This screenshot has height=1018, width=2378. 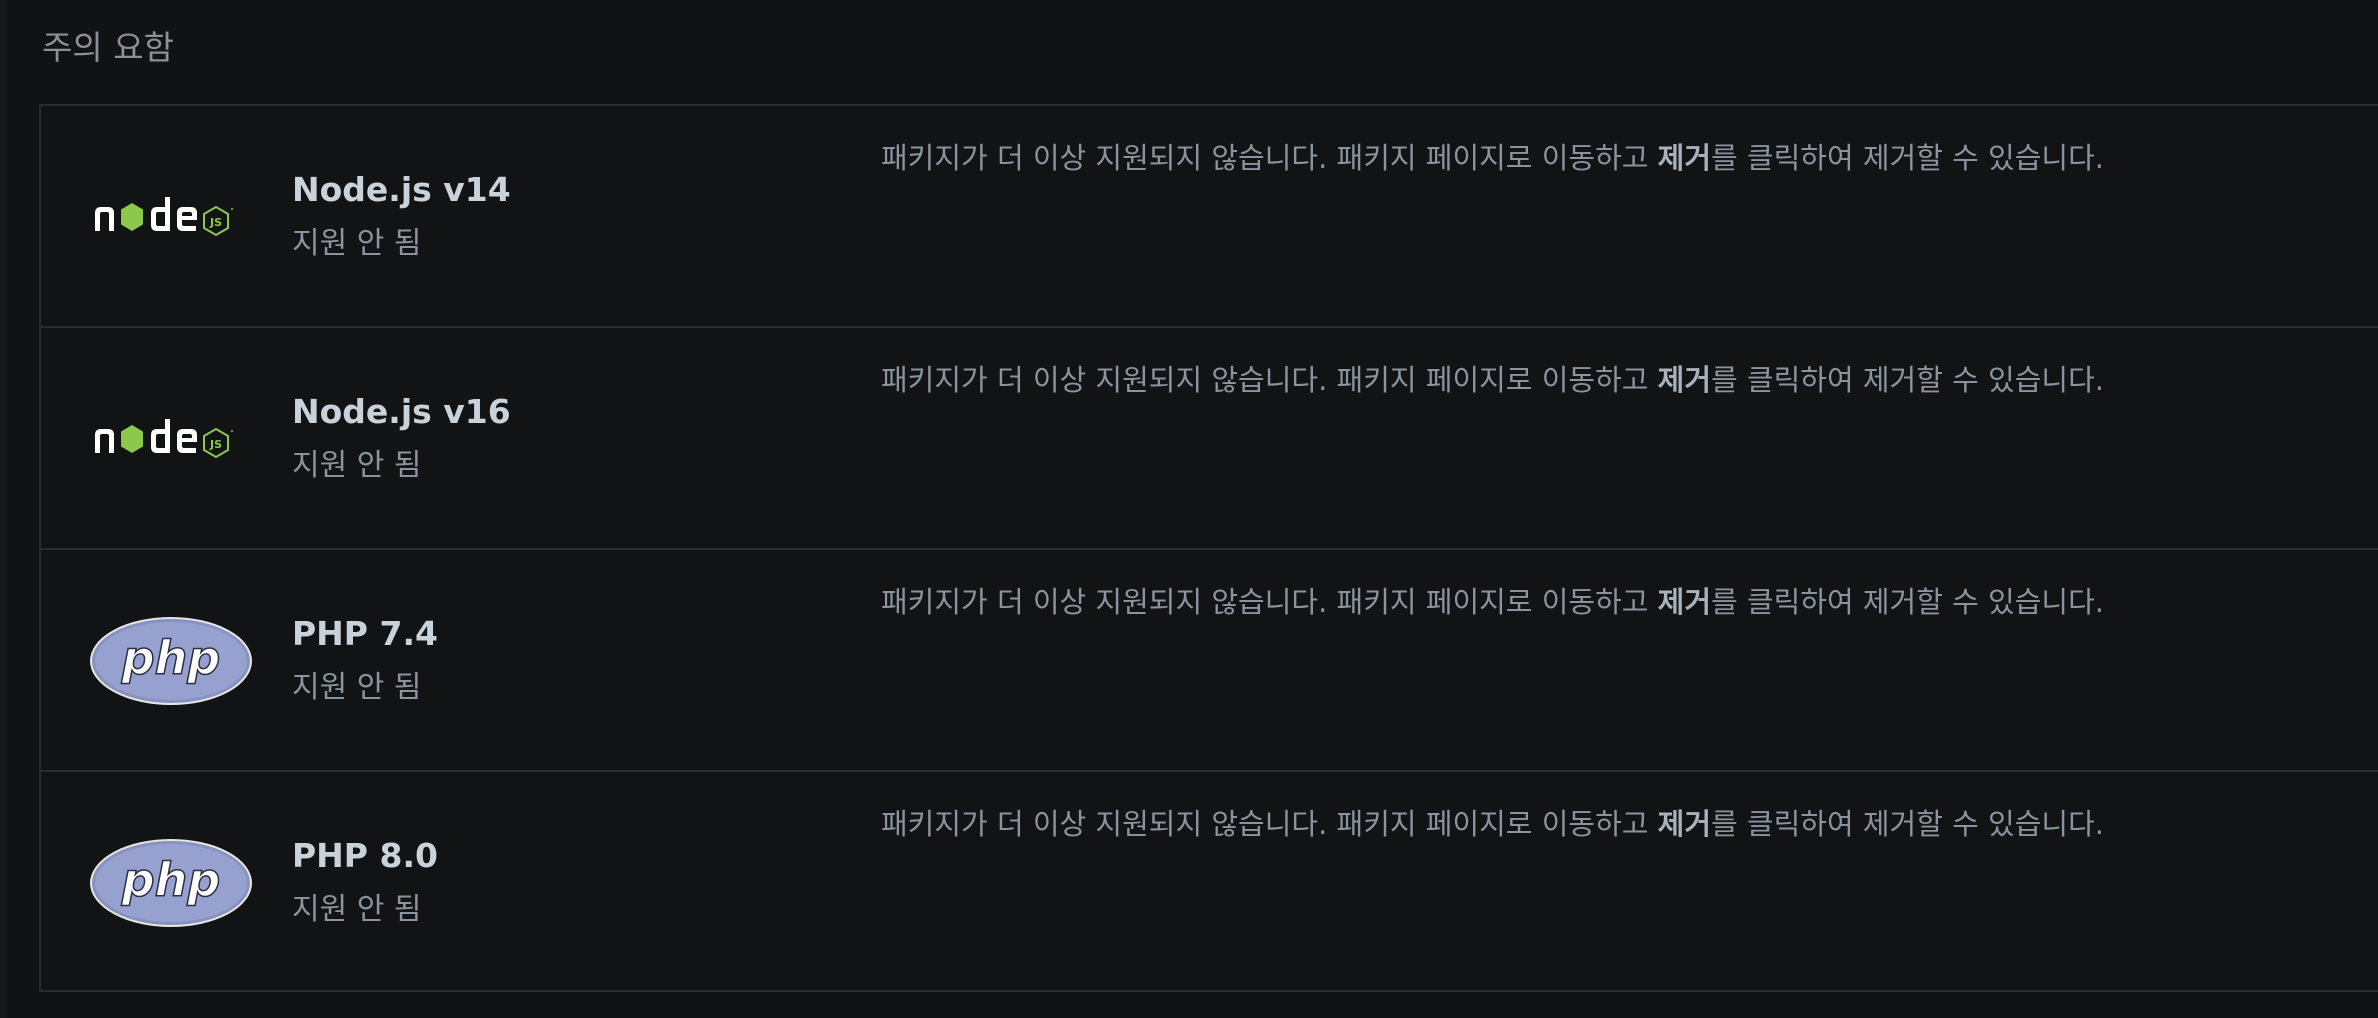 What do you see at coordinates (365, 633) in the screenshot?
I see `package-name: PHP 7.4` at bounding box center [365, 633].